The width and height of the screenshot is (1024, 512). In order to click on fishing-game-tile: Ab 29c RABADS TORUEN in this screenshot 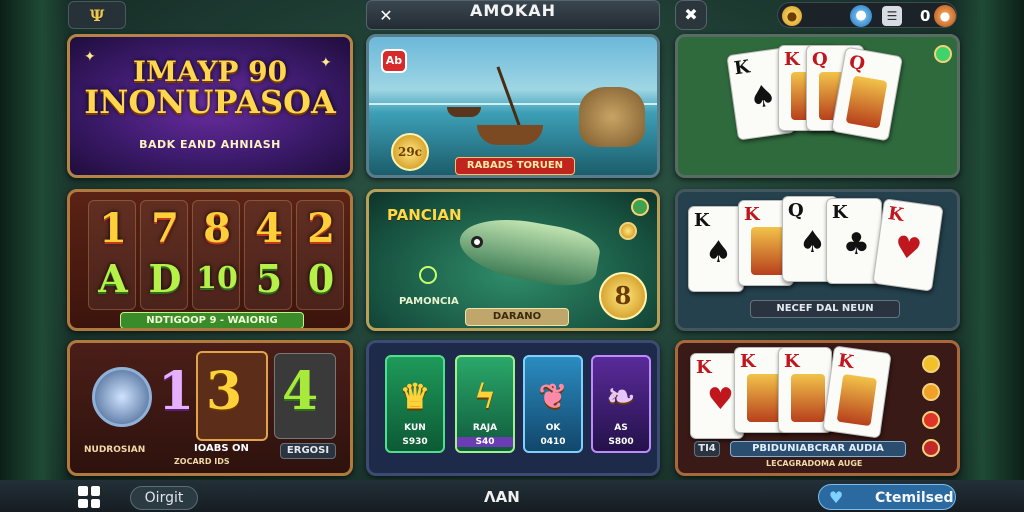, I will do `click(513, 106)`.